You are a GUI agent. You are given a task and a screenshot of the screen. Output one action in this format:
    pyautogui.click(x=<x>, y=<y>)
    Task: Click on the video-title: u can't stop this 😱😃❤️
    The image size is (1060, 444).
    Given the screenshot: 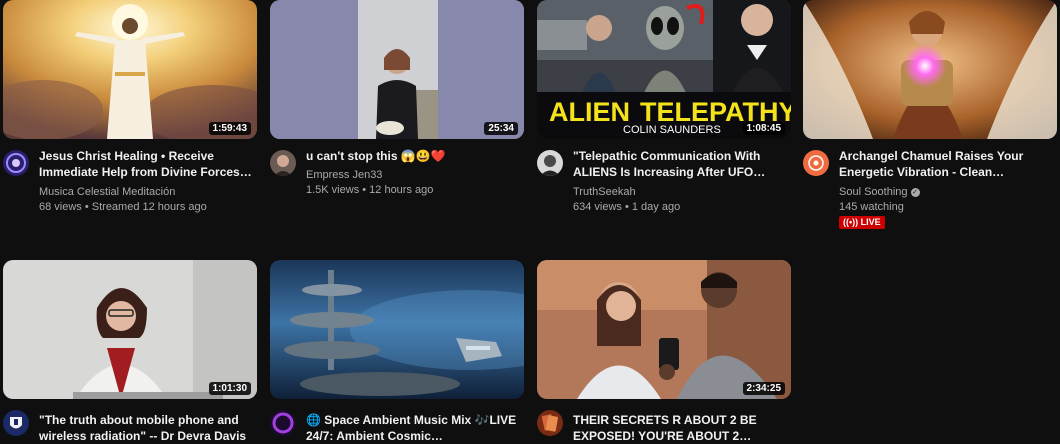 What is the action you would take?
    pyautogui.click(x=414, y=156)
    